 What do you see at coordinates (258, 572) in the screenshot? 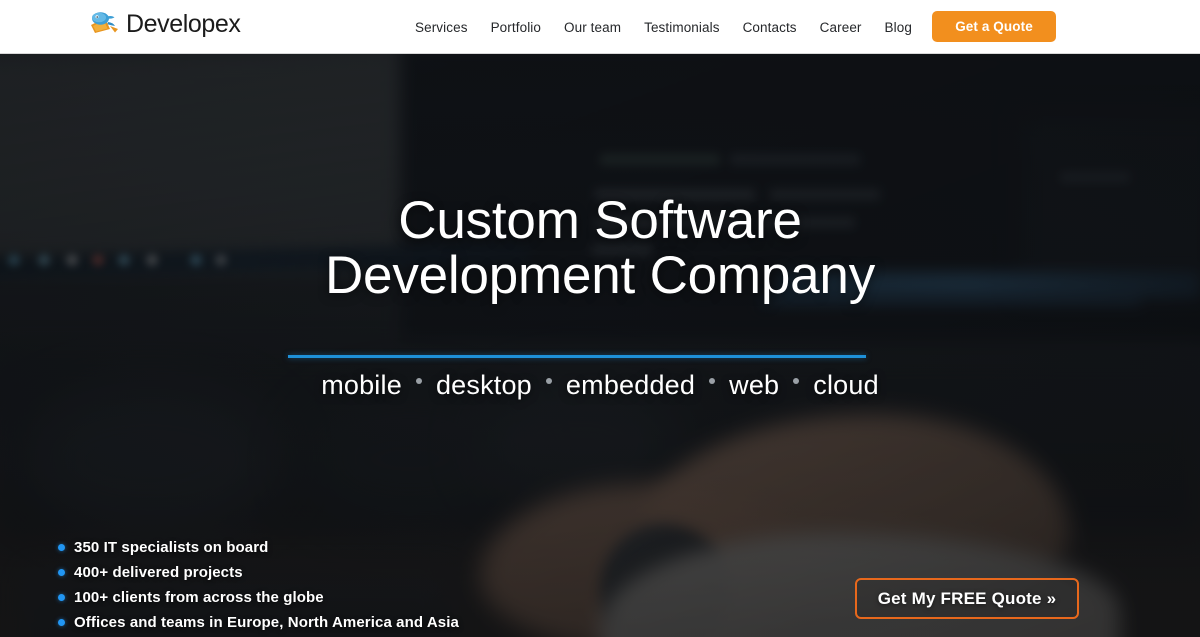
I see `list-item: 400+ delivered projects` at bounding box center [258, 572].